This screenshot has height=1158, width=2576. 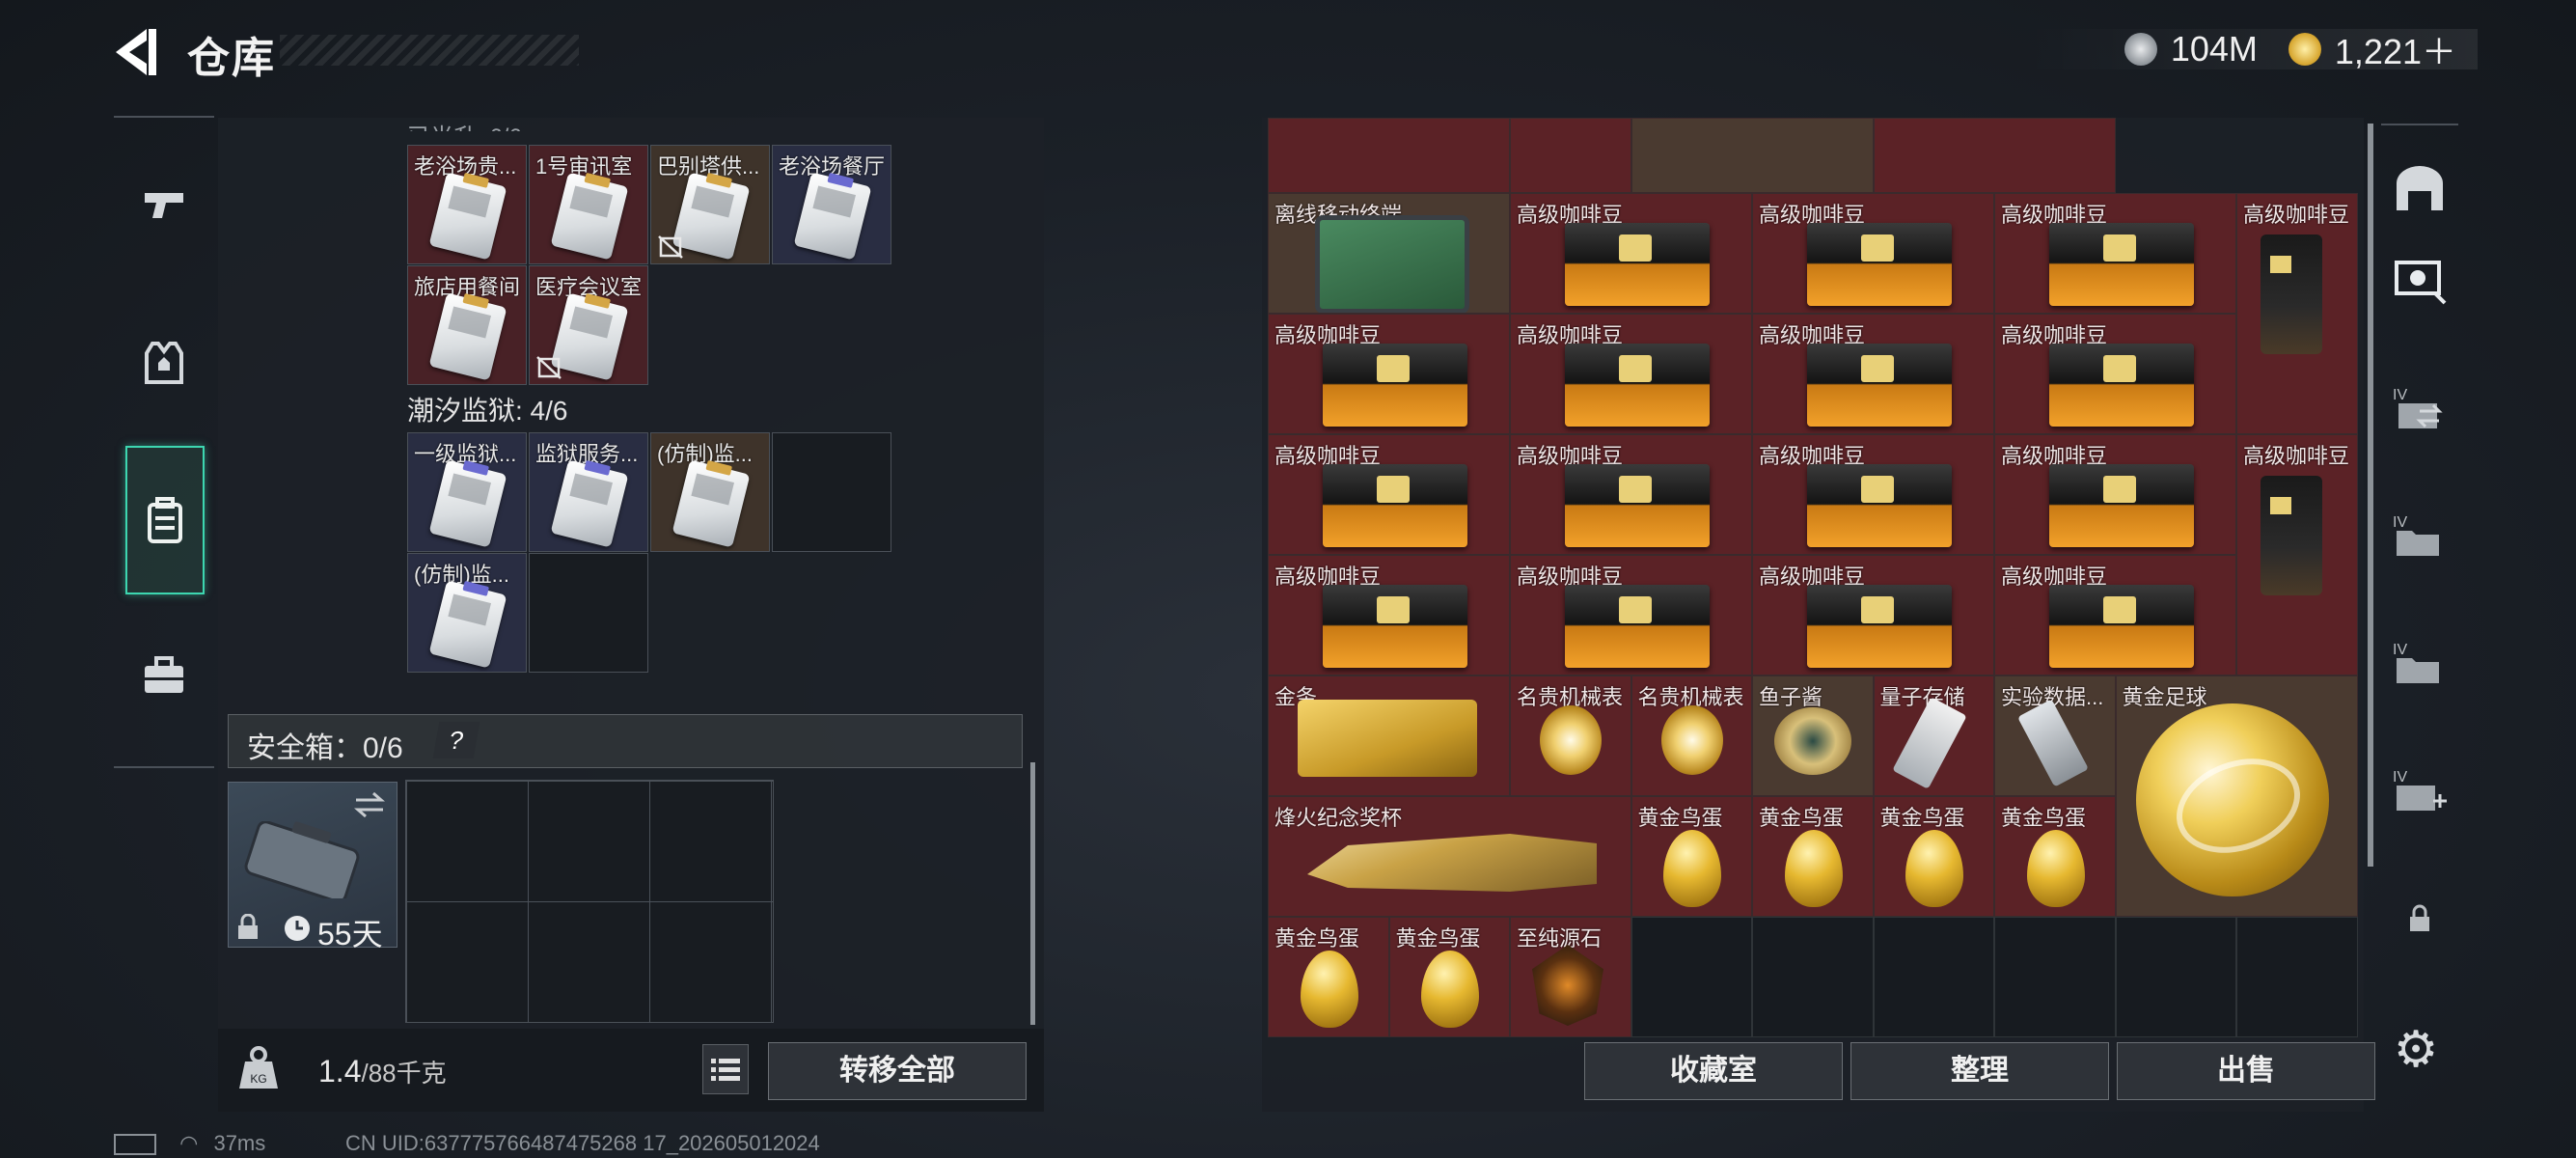 I want to click on right-rail: IV IV IV IV, so click(x=2419, y=549).